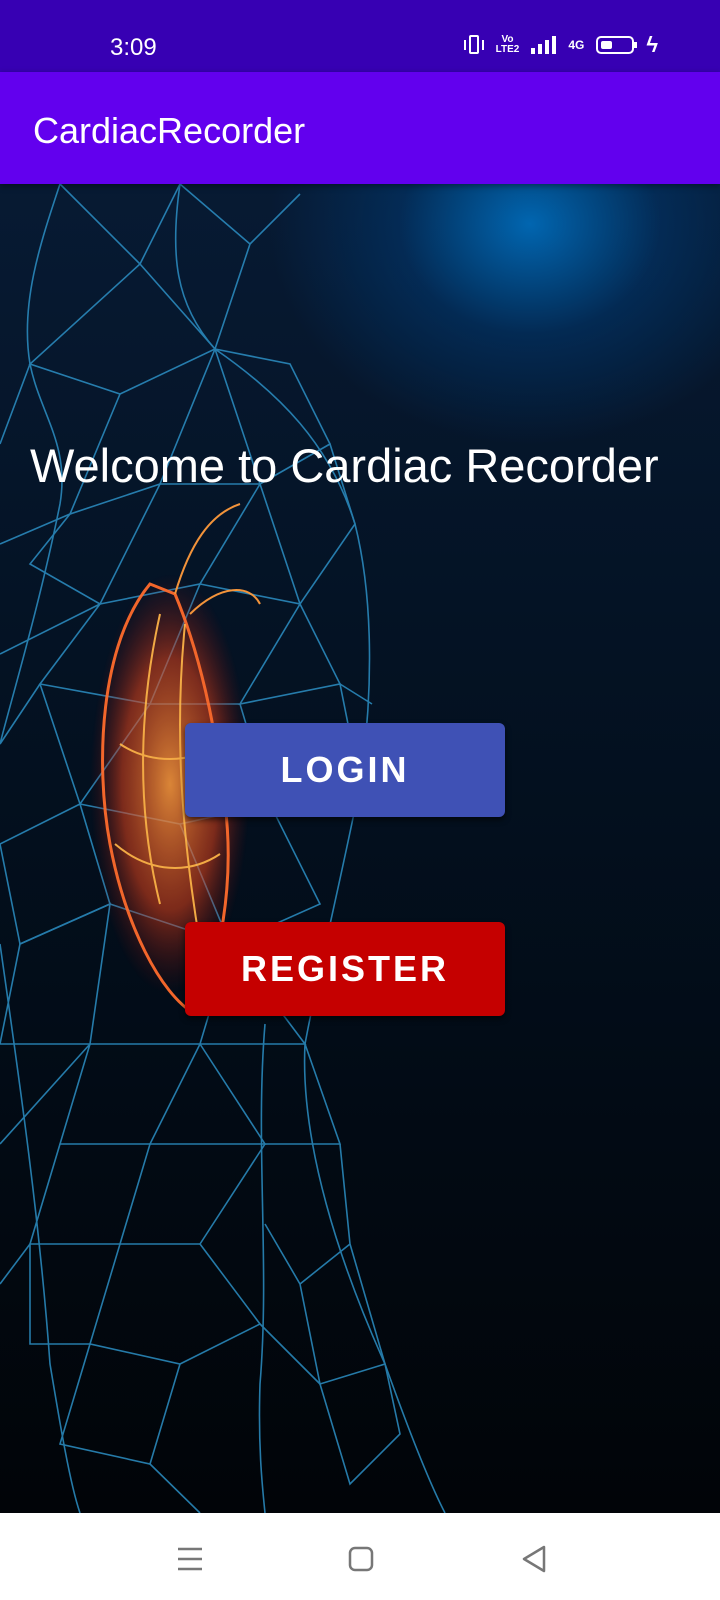 The height and width of the screenshot is (1600, 720). Describe the element at coordinates (361, 1559) in the screenshot. I see `home-icon` at that location.